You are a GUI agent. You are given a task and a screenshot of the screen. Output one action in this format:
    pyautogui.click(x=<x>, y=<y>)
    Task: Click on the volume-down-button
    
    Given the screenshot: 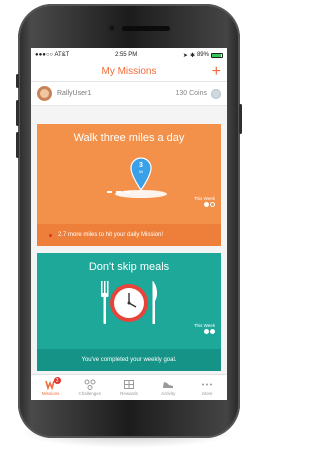 What is the action you would take?
    pyautogui.click(x=17, y=145)
    